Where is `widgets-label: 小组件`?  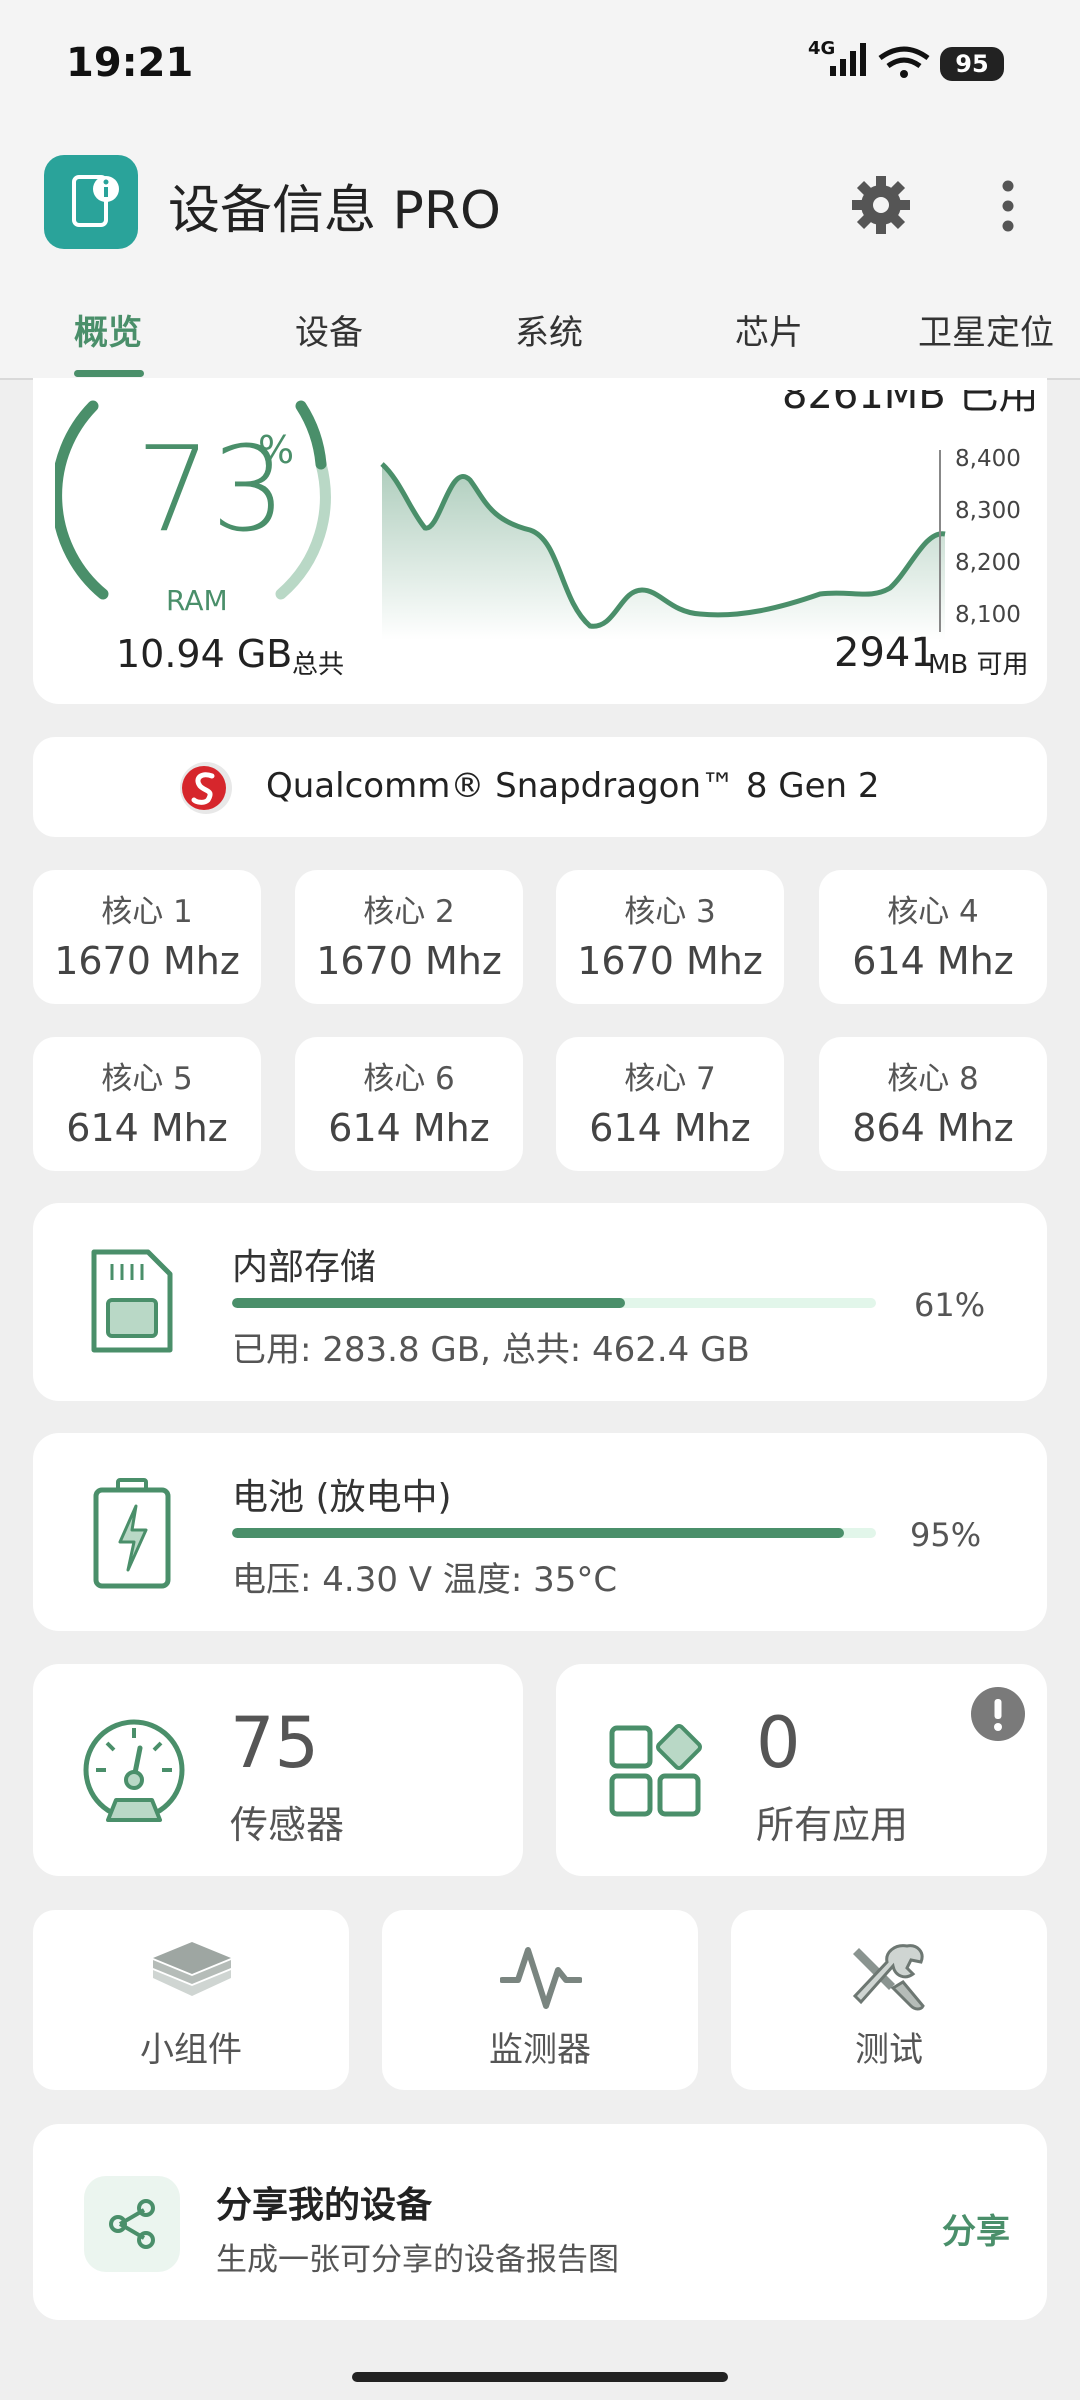 widgets-label: 小组件 is located at coordinates (191, 2050).